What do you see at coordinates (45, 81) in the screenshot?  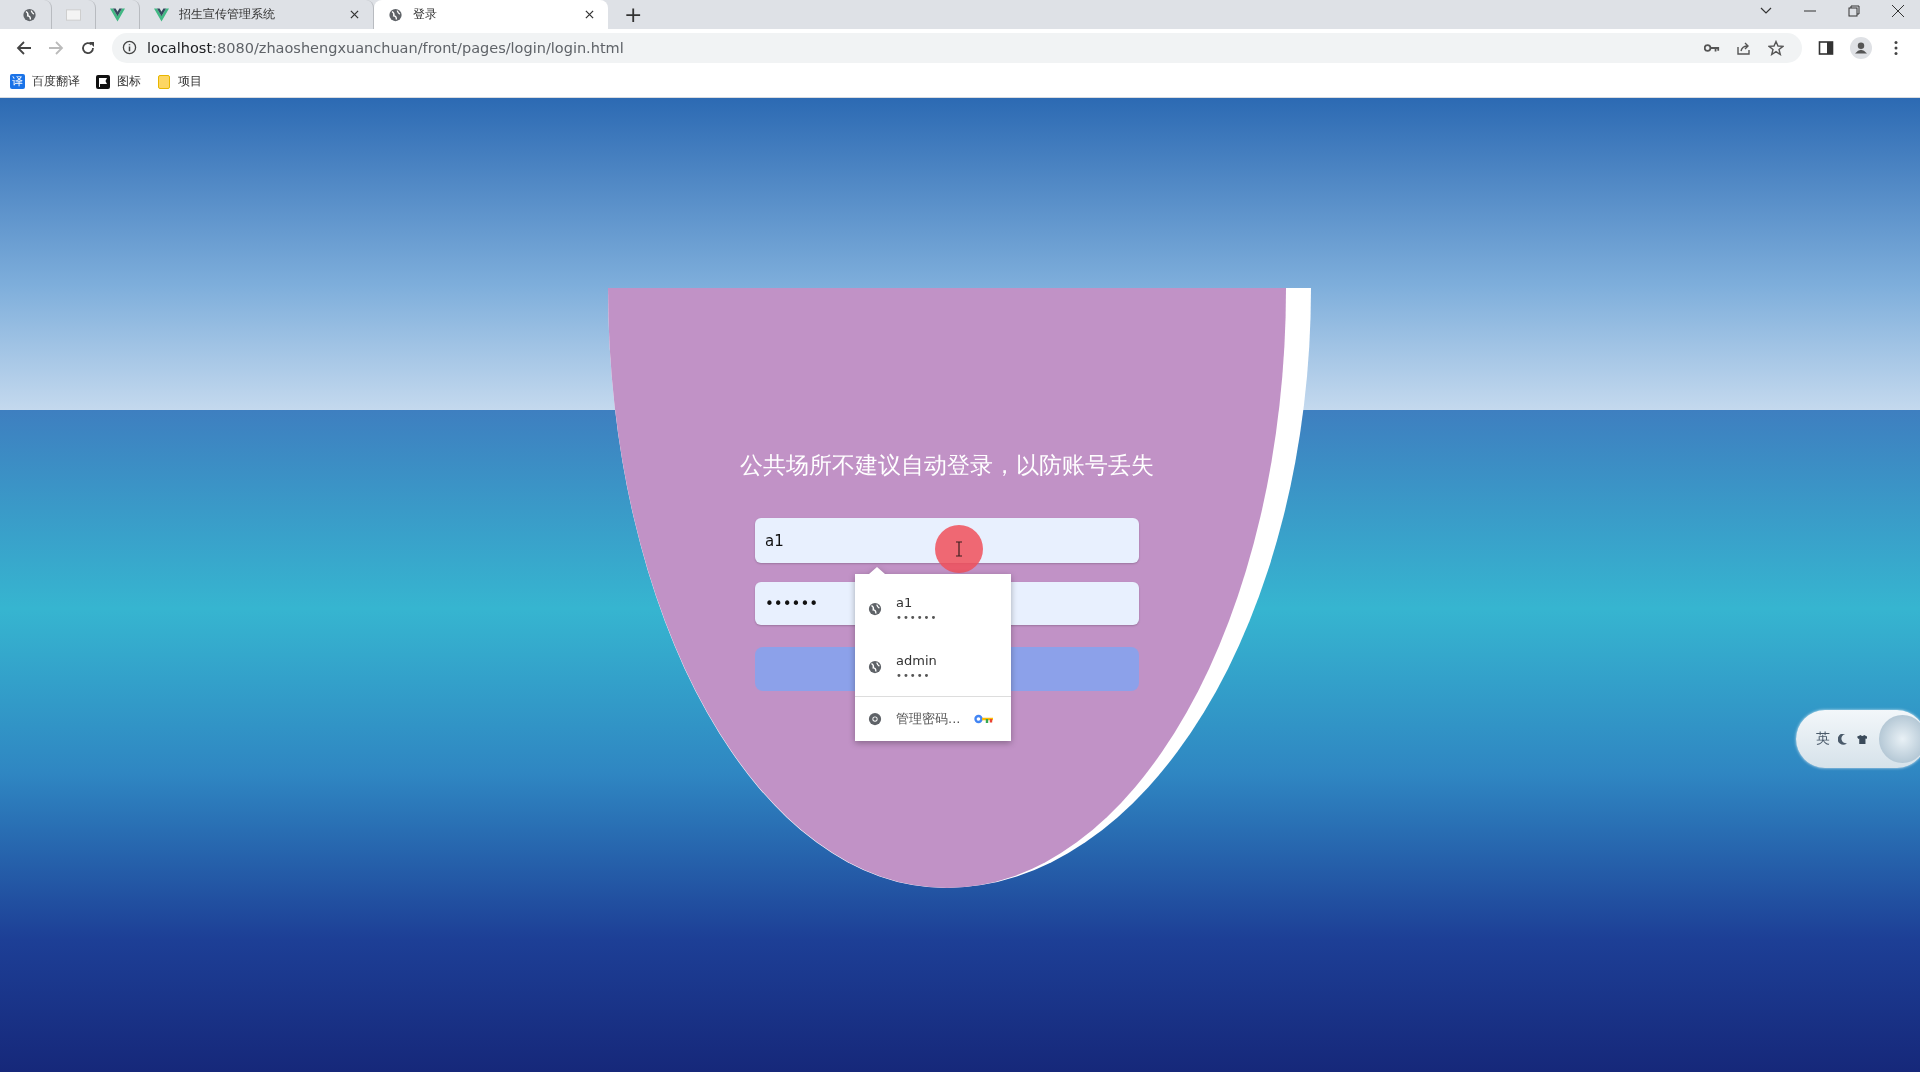 I see `bookmark-item: 译 百度翻译` at bounding box center [45, 81].